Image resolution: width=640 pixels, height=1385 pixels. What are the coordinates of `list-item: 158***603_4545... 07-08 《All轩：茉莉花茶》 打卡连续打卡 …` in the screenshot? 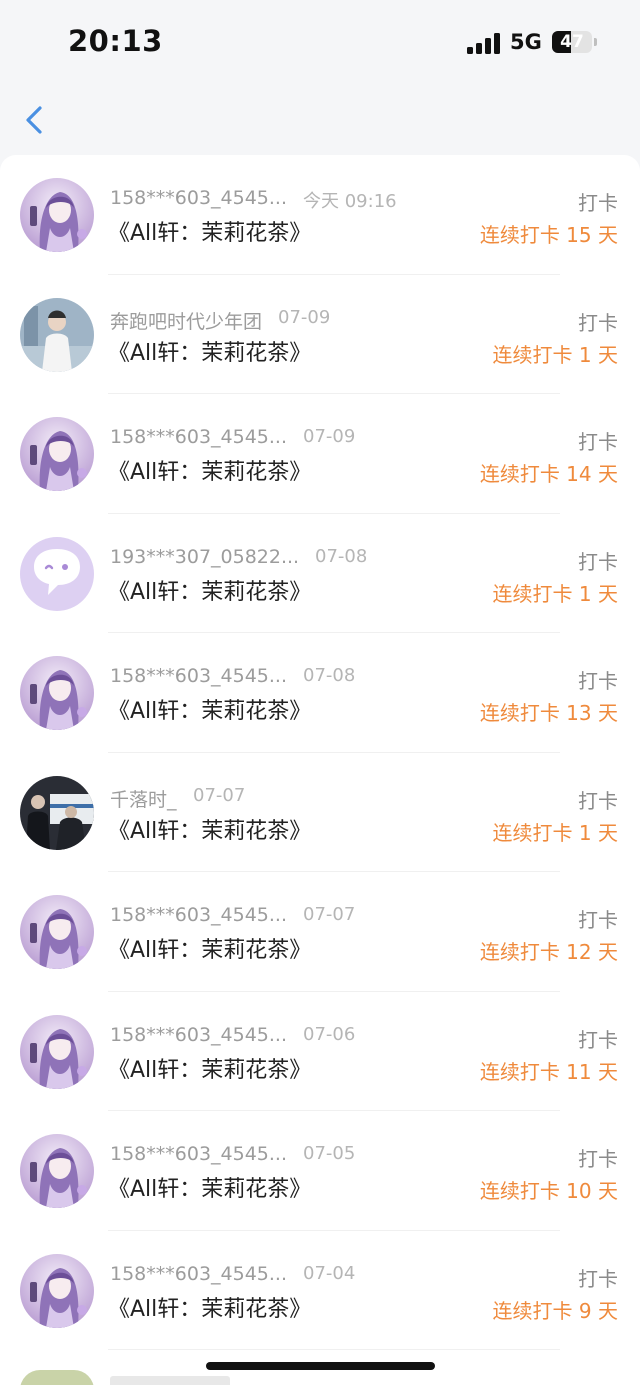 It's located at (320, 693).